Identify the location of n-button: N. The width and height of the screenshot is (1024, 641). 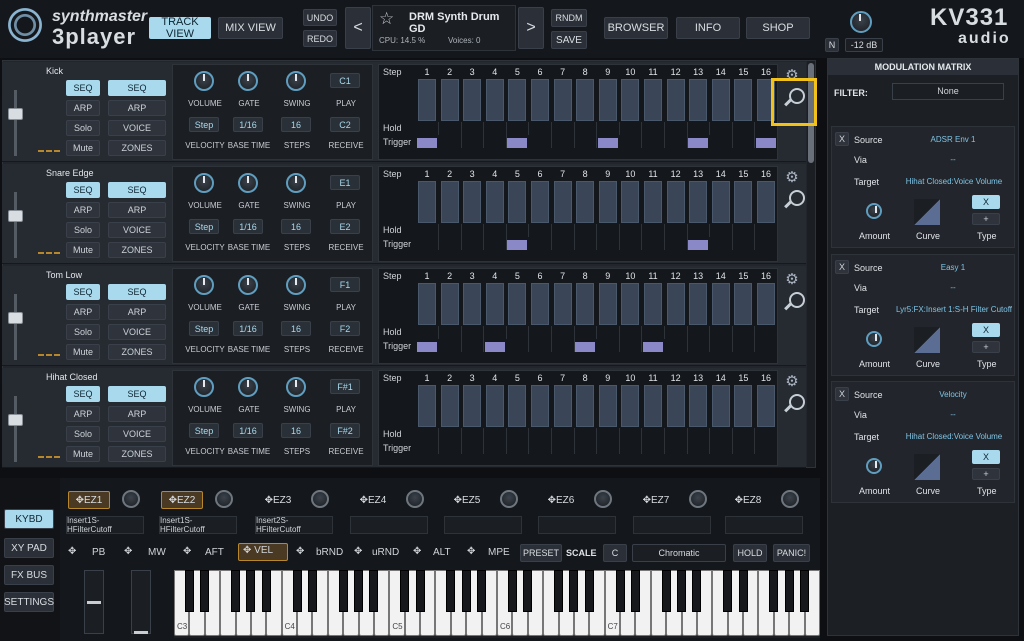
(832, 45).